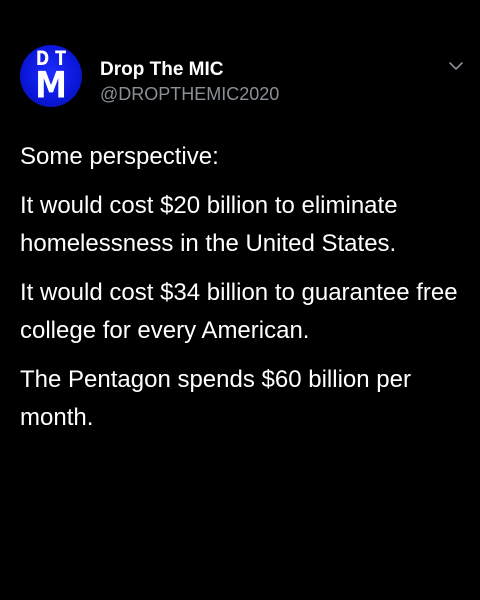 This screenshot has height=600, width=480. I want to click on author-handle: @DROPTHEMIC2020, so click(189, 94).